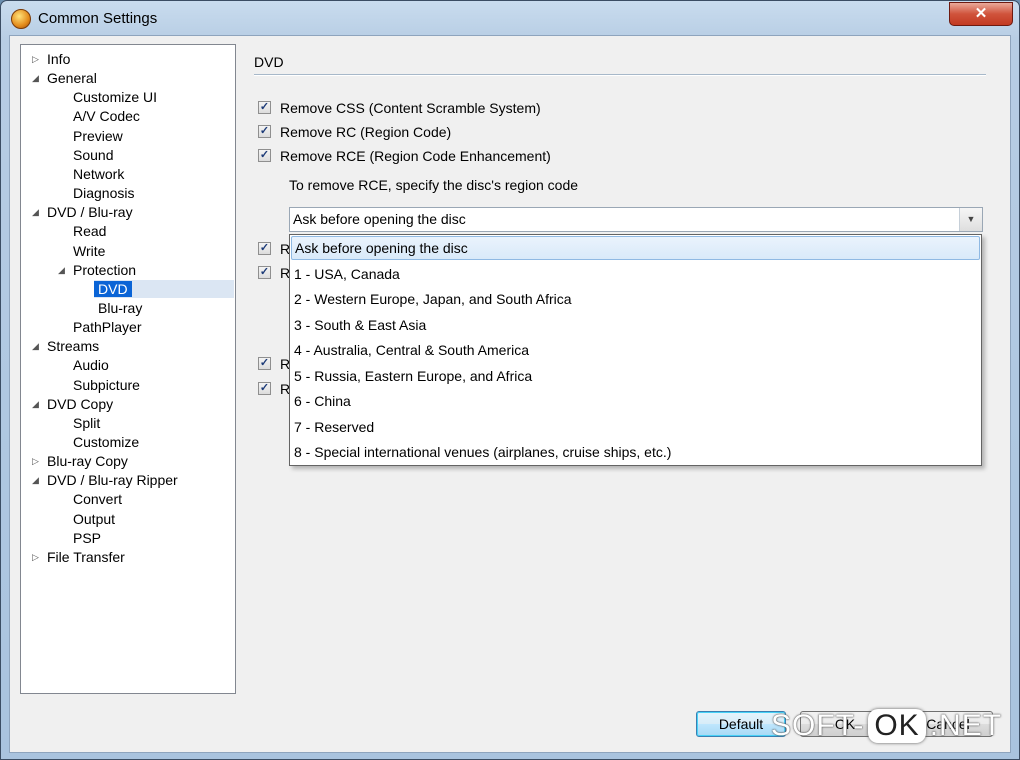  Describe the element at coordinates (87, 461) in the screenshot. I see `tree-item-label: Blu-ray Copy` at that location.